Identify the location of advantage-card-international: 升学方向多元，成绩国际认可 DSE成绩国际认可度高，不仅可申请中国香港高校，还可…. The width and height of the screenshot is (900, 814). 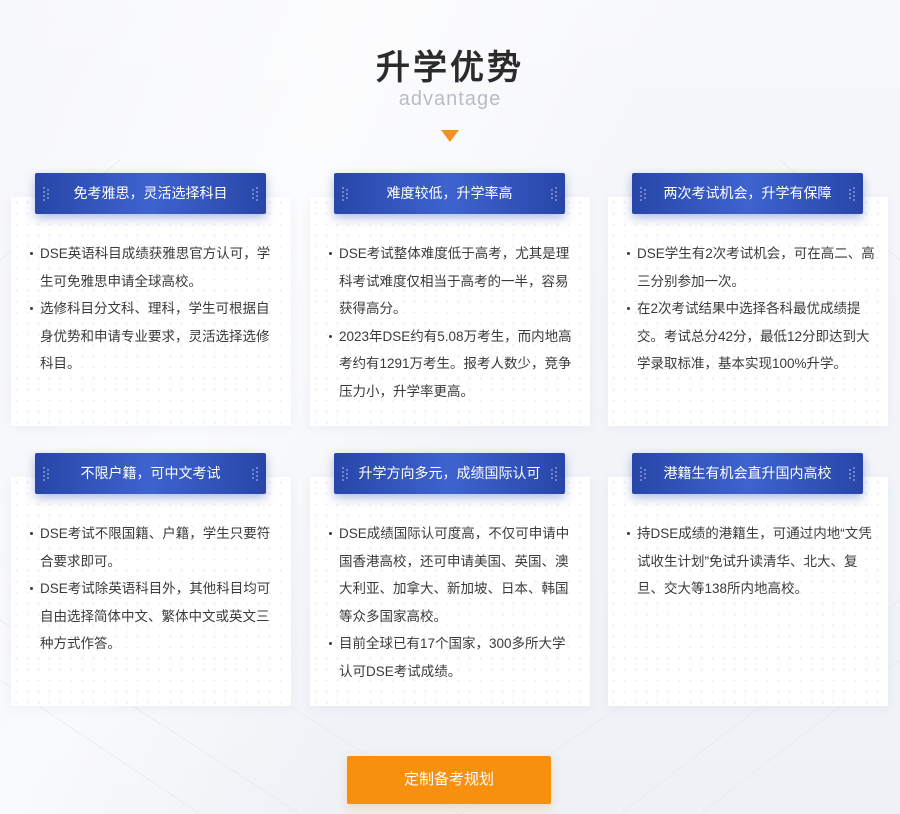
(450, 579).